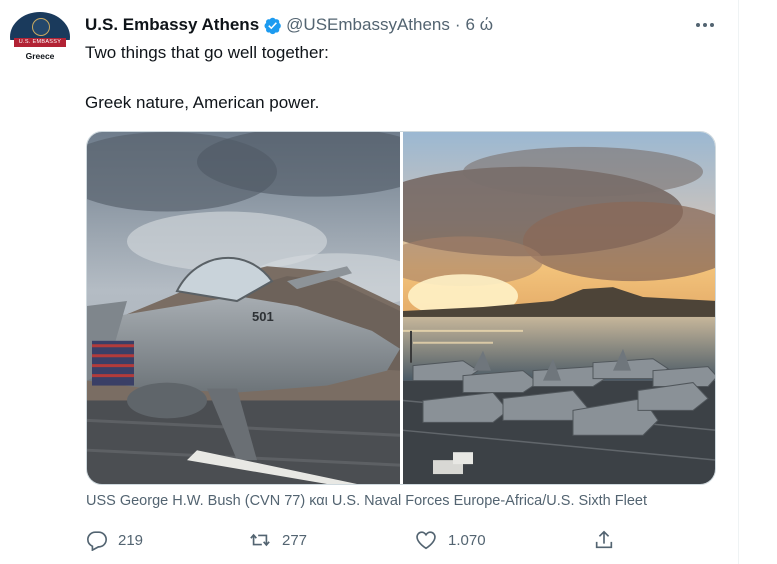 This screenshot has height=564, width=777. Describe the element at coordinates (260, 540) in the screenshot. I see `retweet-icon` at that location.